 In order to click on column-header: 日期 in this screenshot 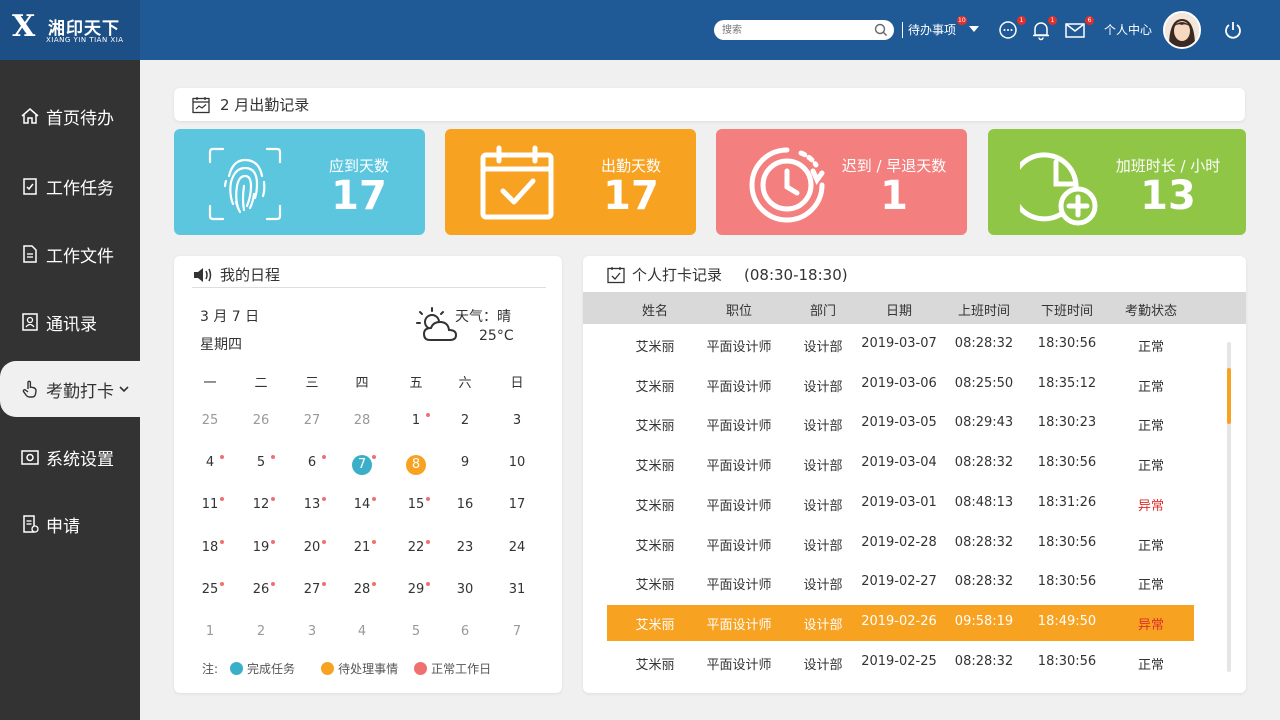, I will do `click(899, 309)`.